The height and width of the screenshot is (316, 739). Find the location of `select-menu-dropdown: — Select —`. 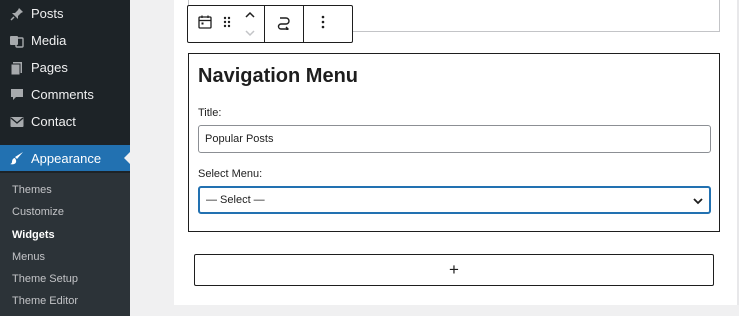

select-menu-dropdown: — Select — is located at coordinates (454, 200).